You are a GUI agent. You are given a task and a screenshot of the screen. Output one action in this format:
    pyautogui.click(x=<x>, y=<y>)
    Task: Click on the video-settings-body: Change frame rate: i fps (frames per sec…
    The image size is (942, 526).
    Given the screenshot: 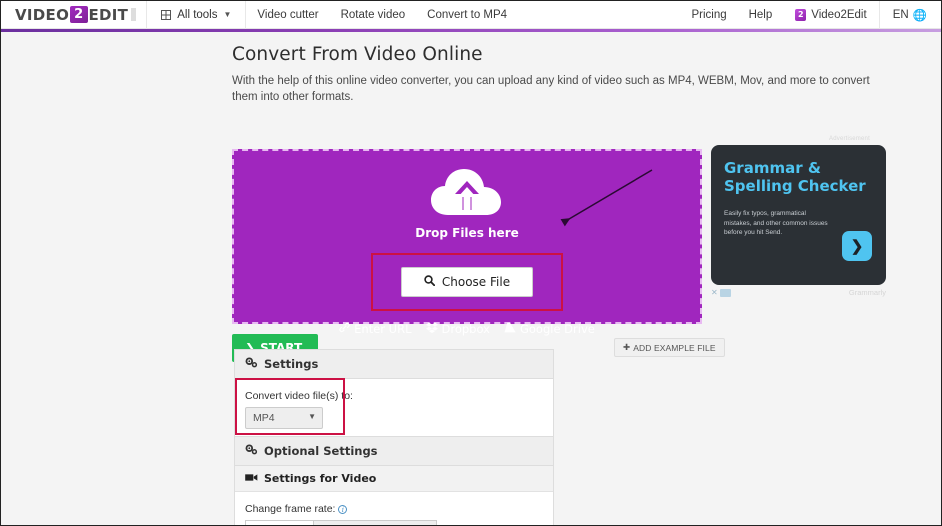 What is the action you would take?
    pyautogui.click(x=394, y=508)
    